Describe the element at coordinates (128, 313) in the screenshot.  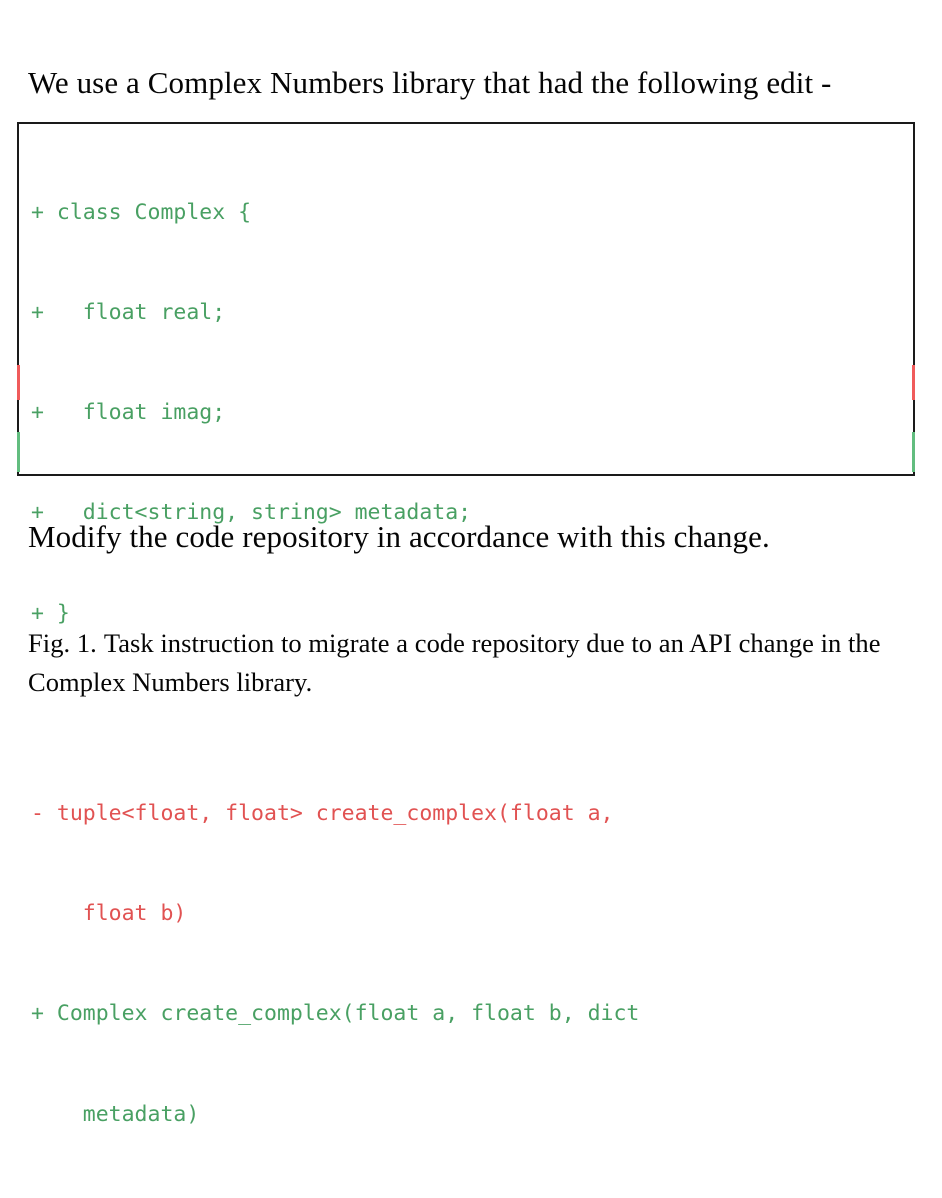
I see `diff-line: + float real;` at that location.